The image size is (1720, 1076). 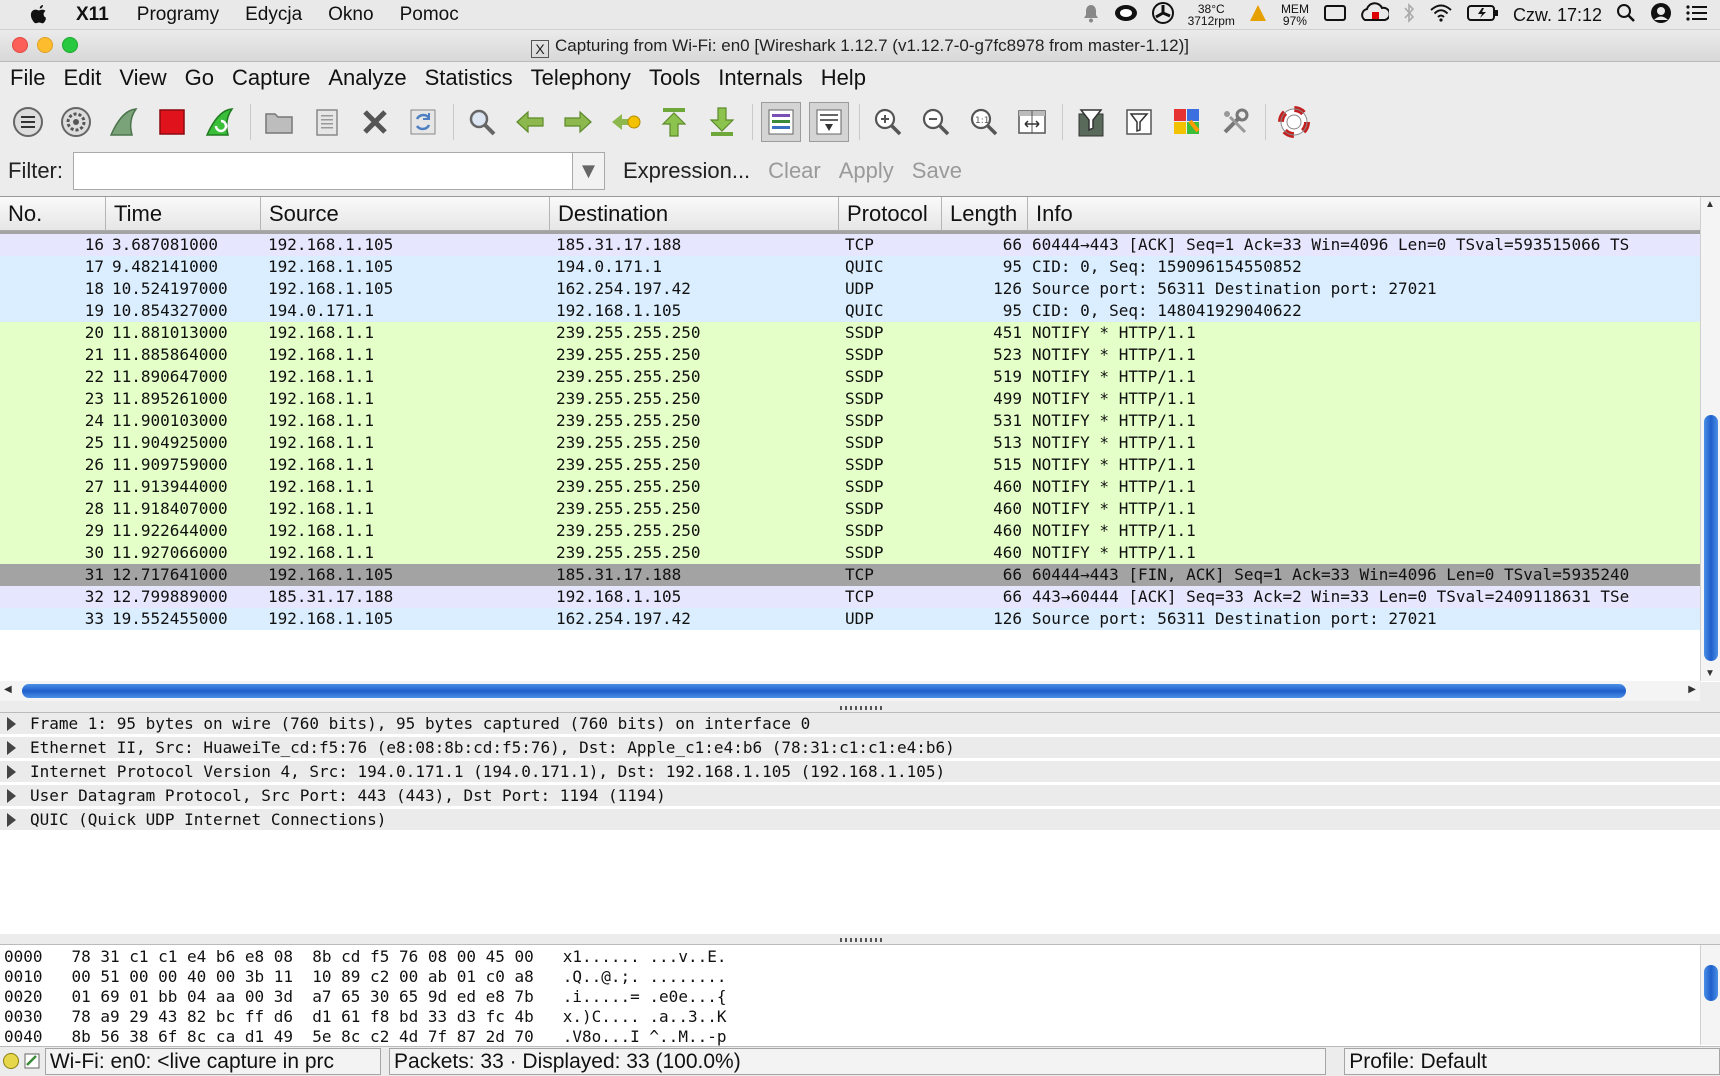 What do you see at coordinates (674, 122) in the screenshot?
I see `first-packet-icon` at bounding box center [674, 122].